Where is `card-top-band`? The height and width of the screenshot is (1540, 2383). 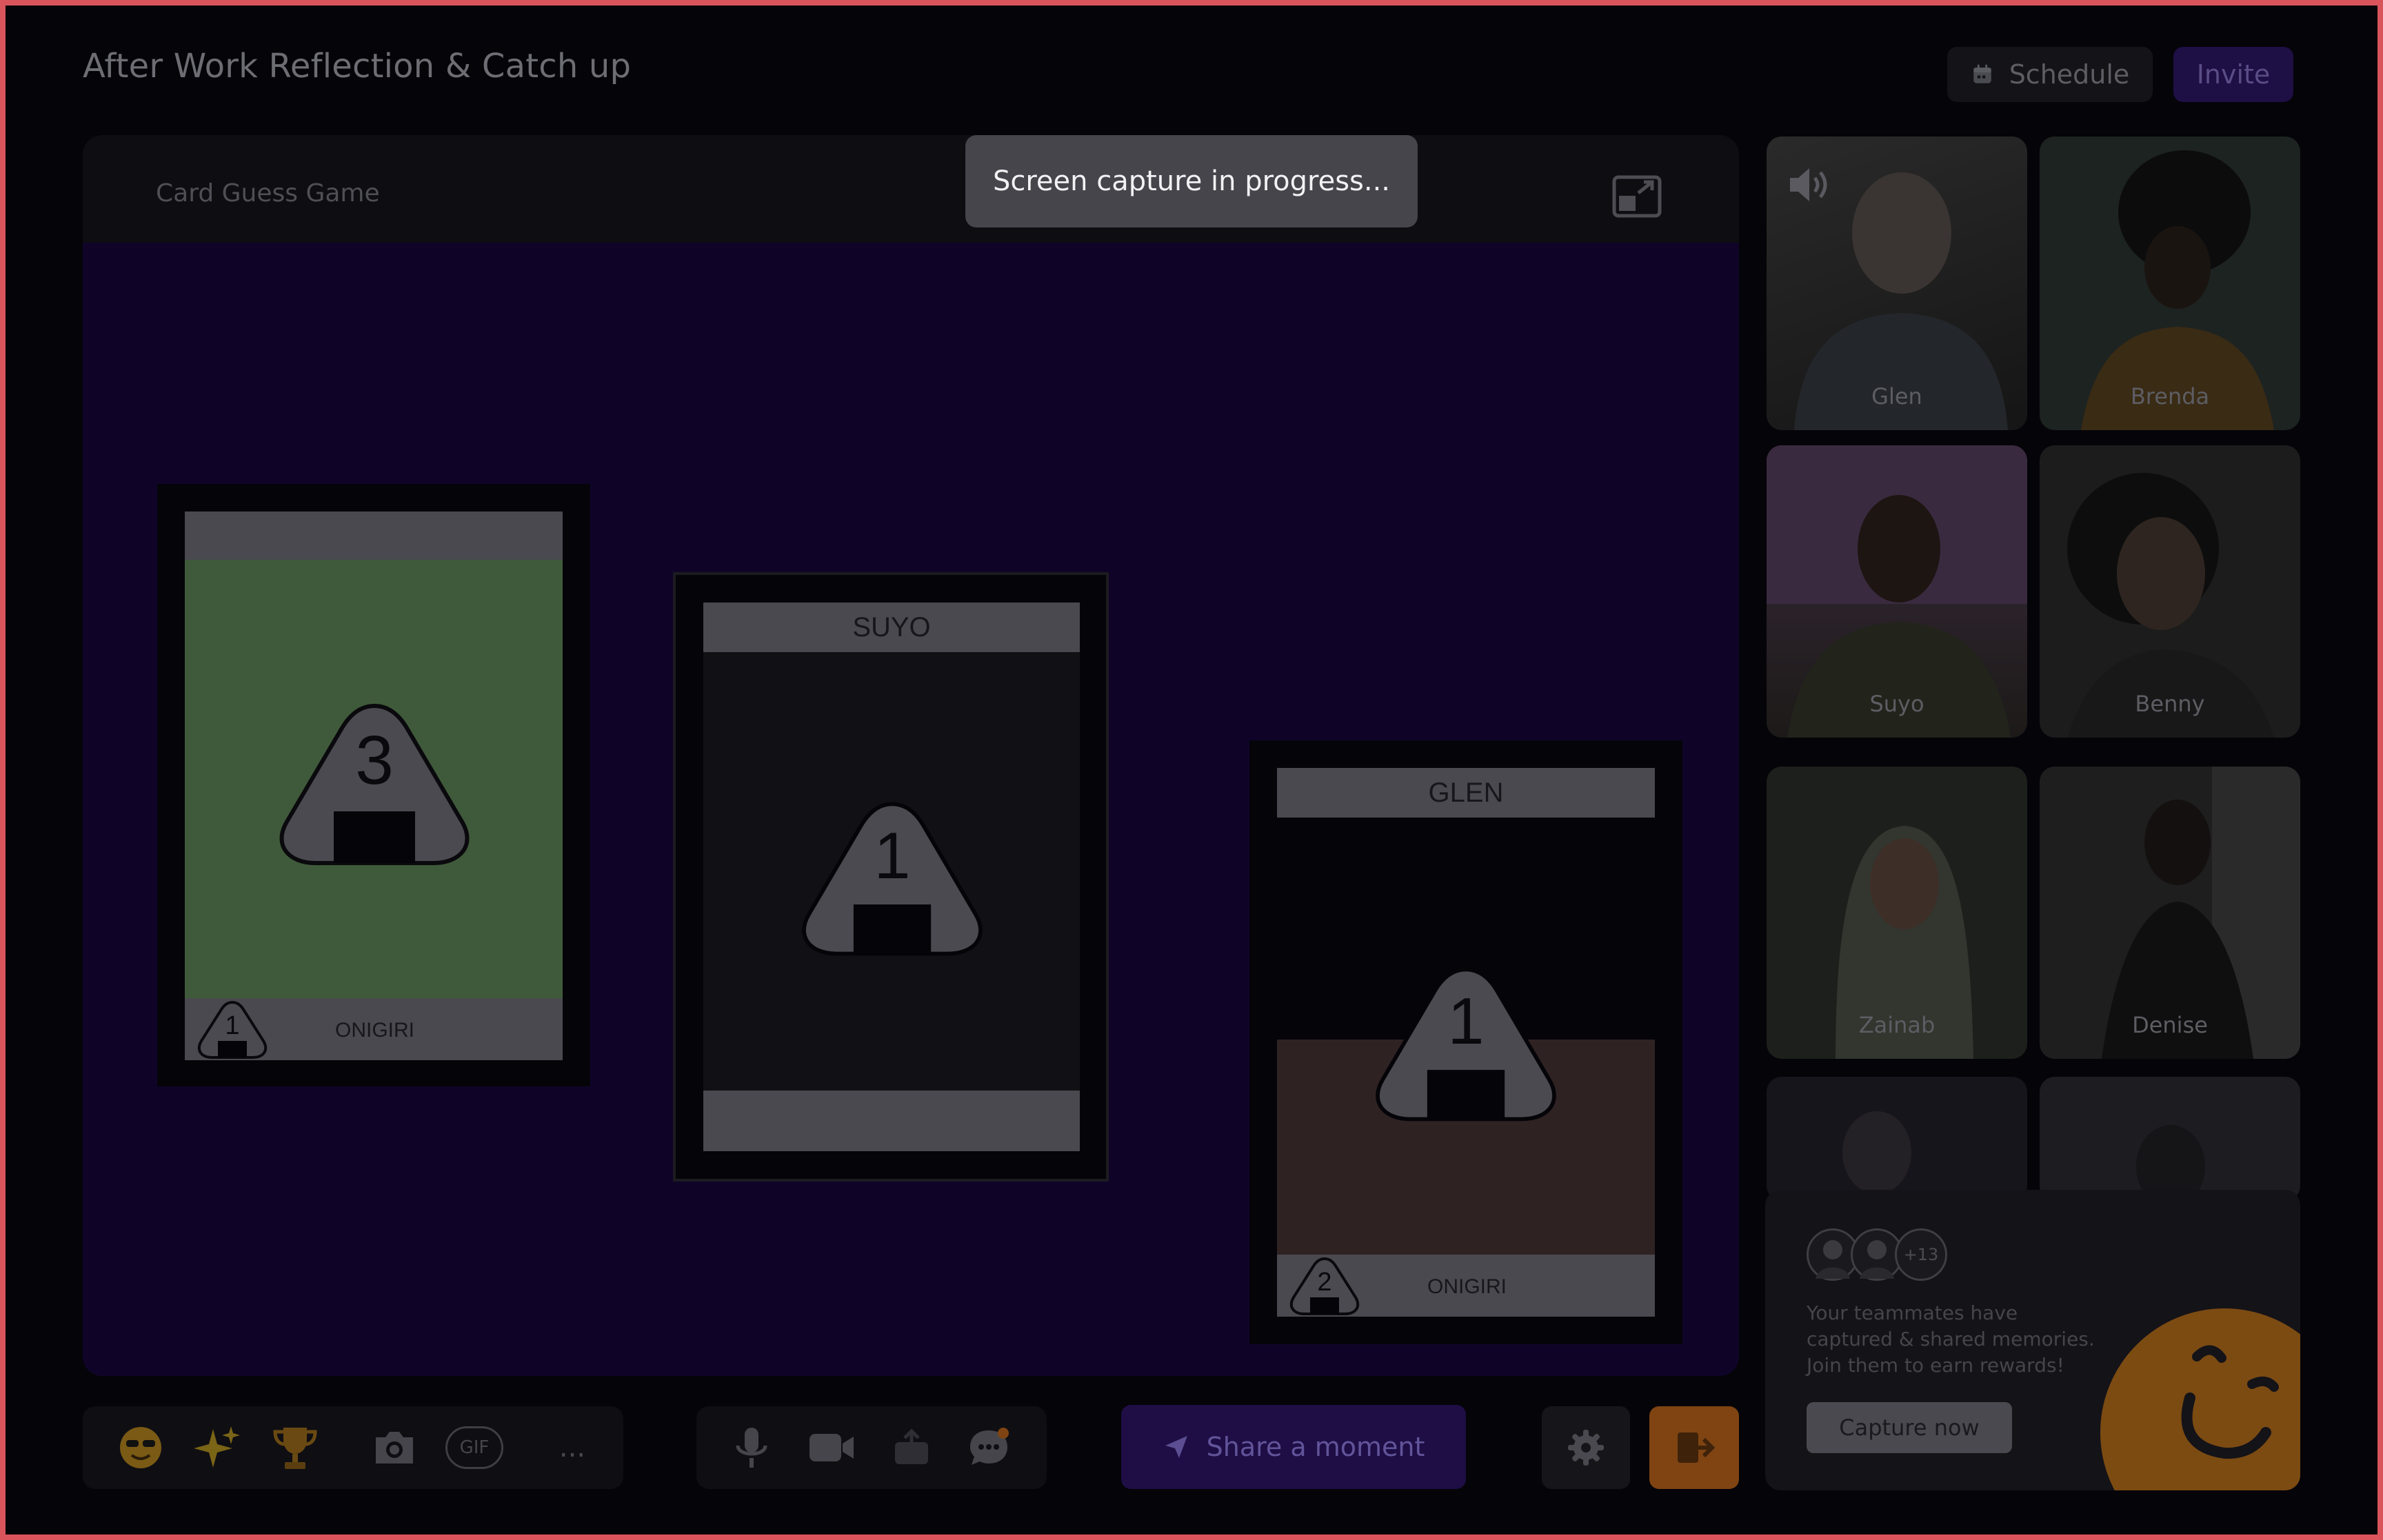
card-top-band is located at coordinates (374, 536).